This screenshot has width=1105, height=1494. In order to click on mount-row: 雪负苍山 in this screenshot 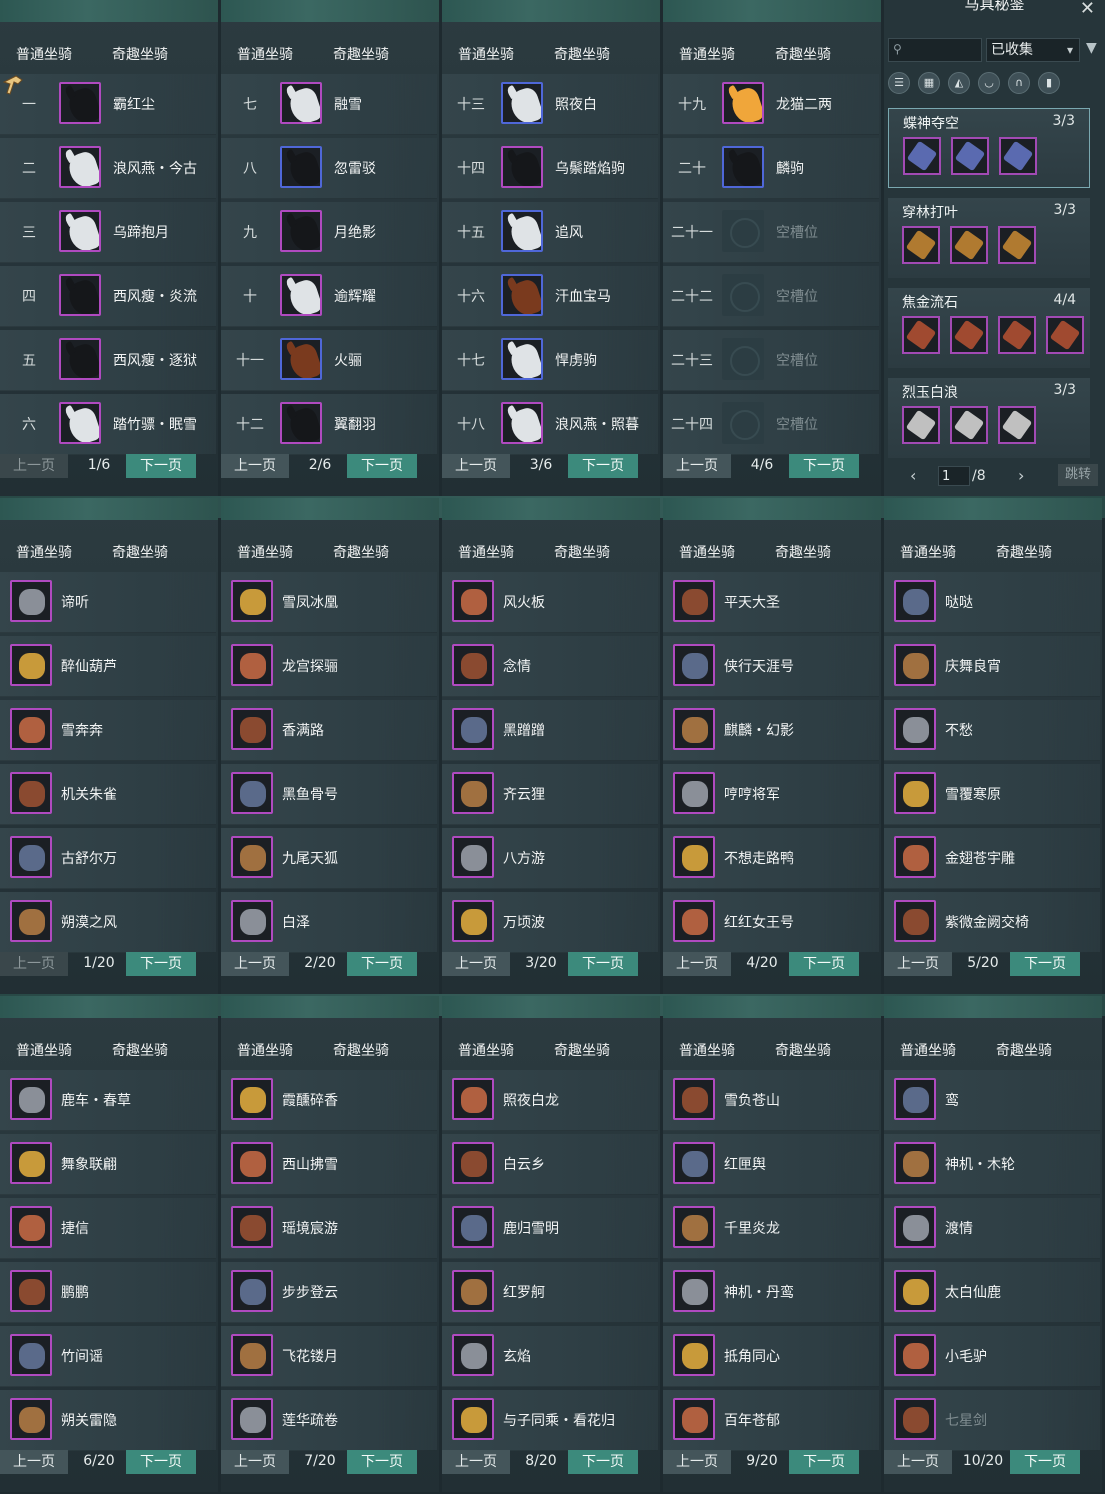, I will do `click(771, 1100)`.